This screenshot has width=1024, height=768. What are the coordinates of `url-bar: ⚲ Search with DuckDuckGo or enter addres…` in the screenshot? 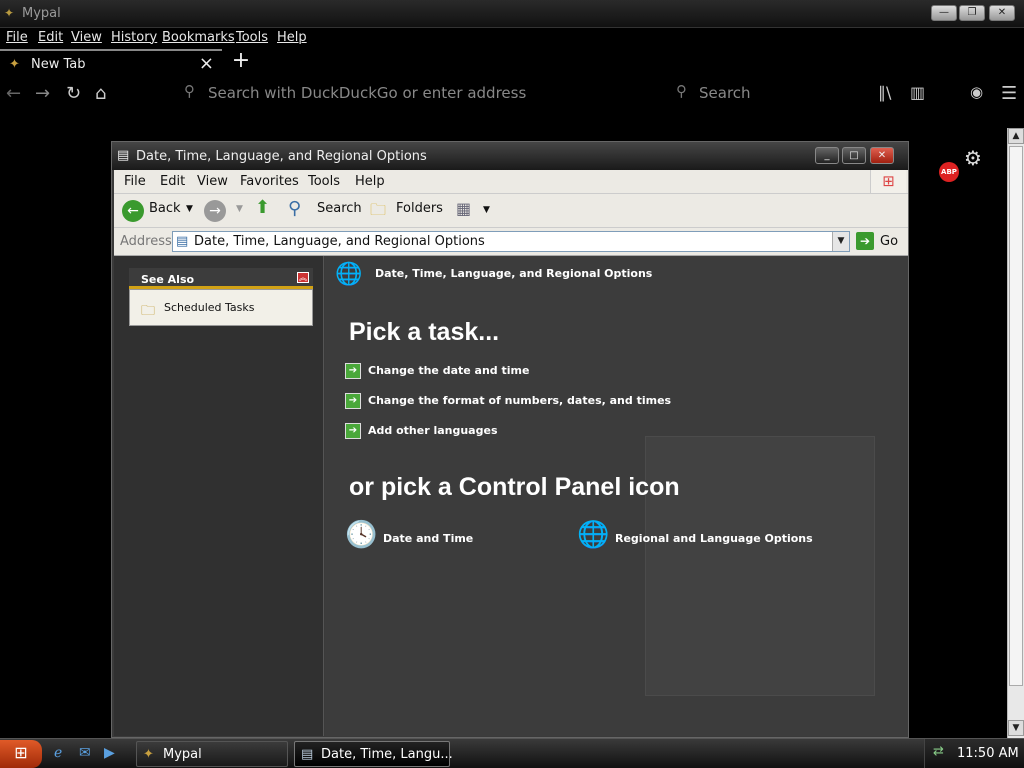 It's located at (420, 93).